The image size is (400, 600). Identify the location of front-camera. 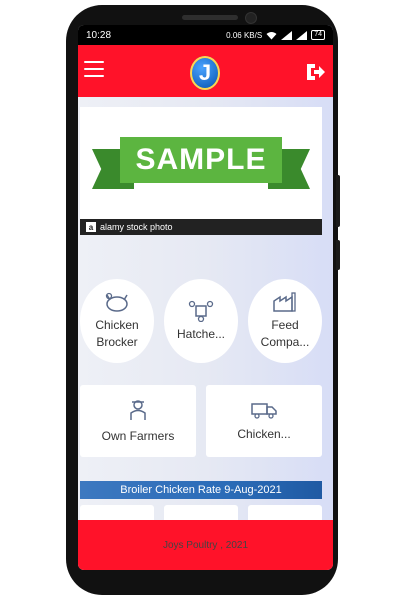
(251, 18).